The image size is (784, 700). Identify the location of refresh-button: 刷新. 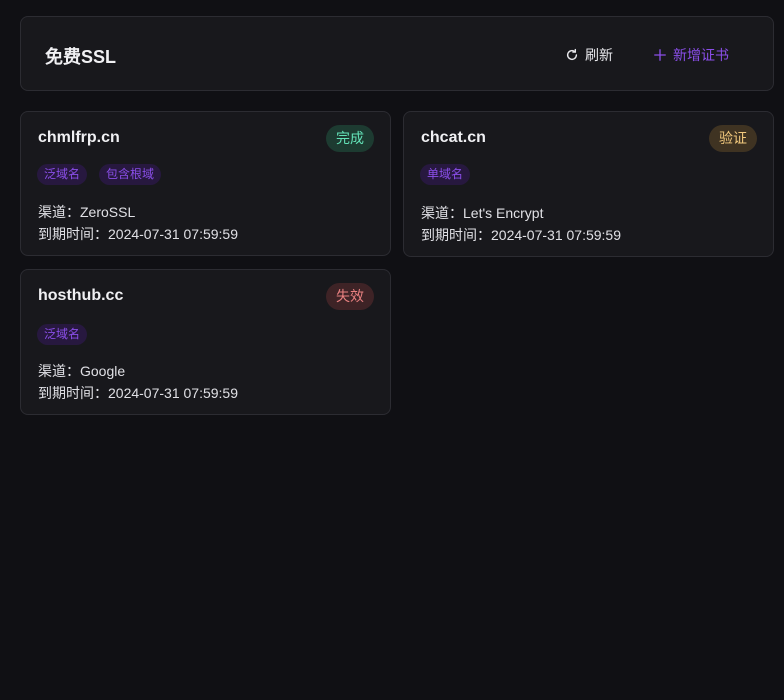
(589, 55).